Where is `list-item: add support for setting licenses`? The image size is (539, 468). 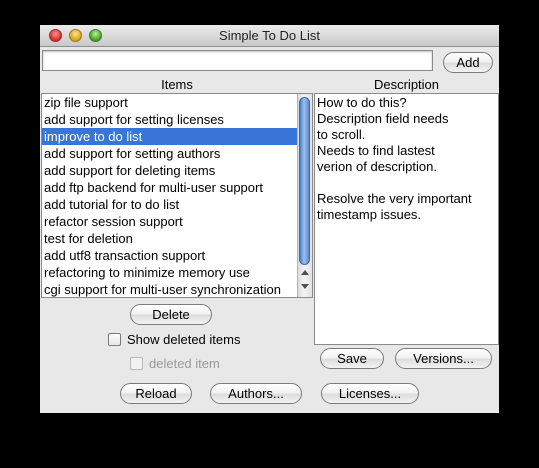
list-item: add support for setting licenses is located at coordinates (177, 119).